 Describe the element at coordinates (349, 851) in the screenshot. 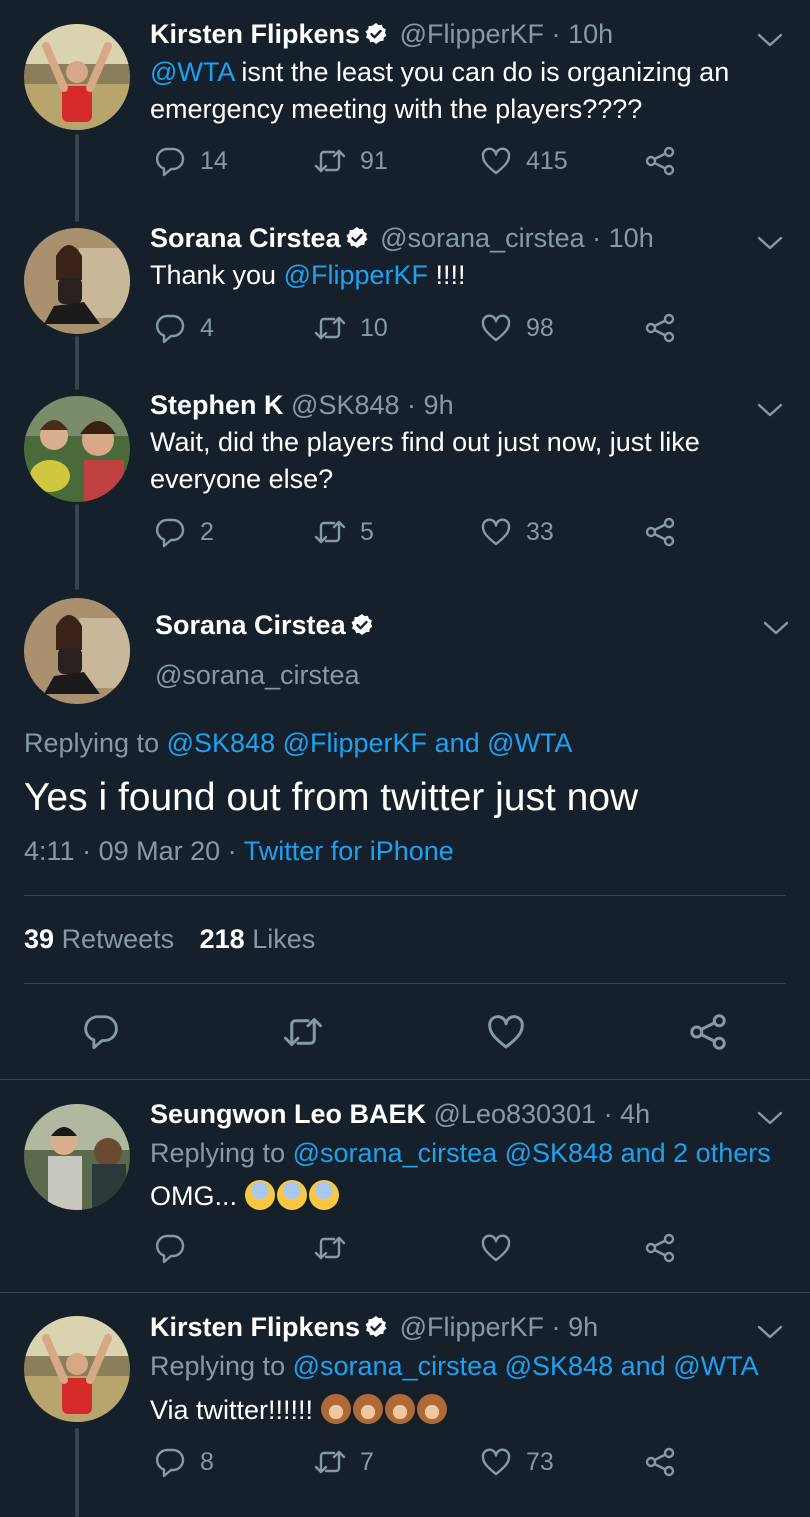

I see `tweet-source: Twitter for iPhone` at that location.